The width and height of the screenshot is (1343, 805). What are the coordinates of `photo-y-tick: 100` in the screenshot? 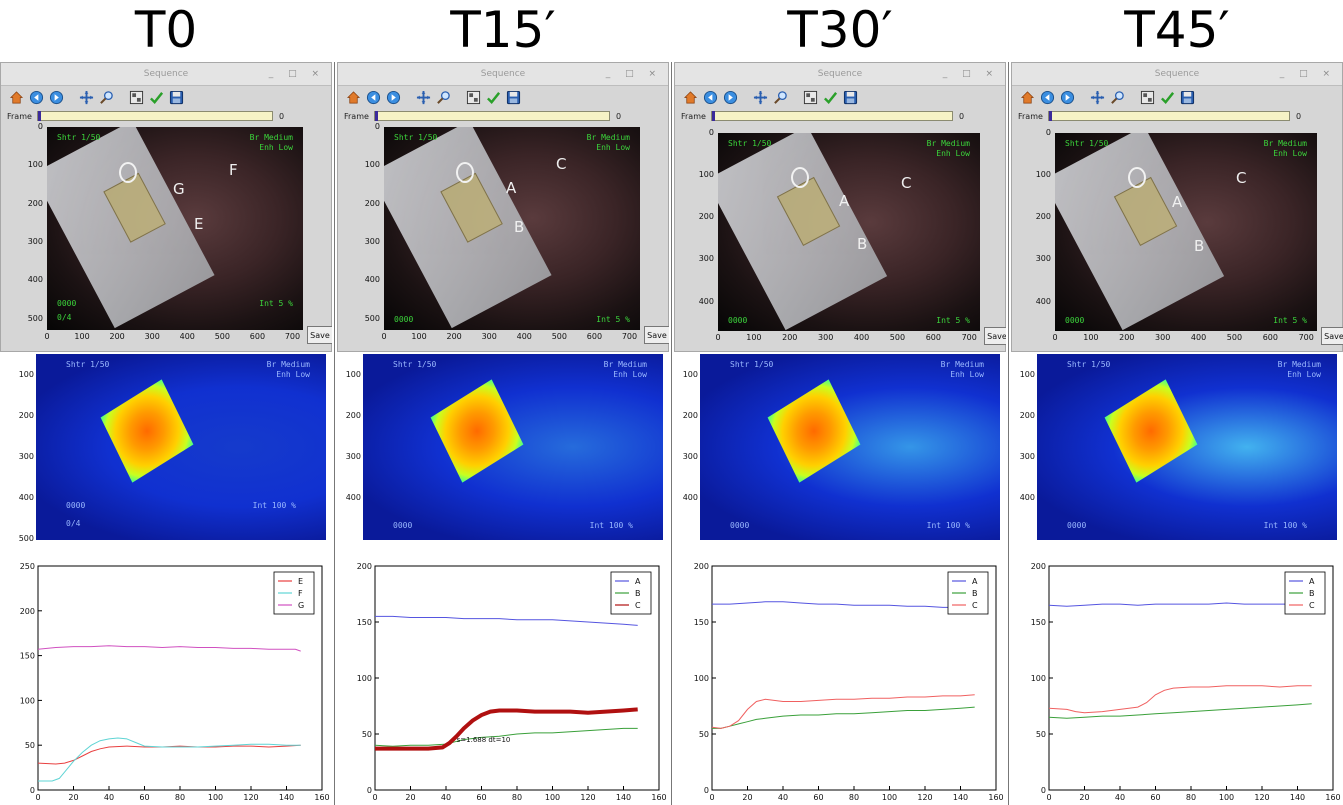 It's located at (1043, 175).